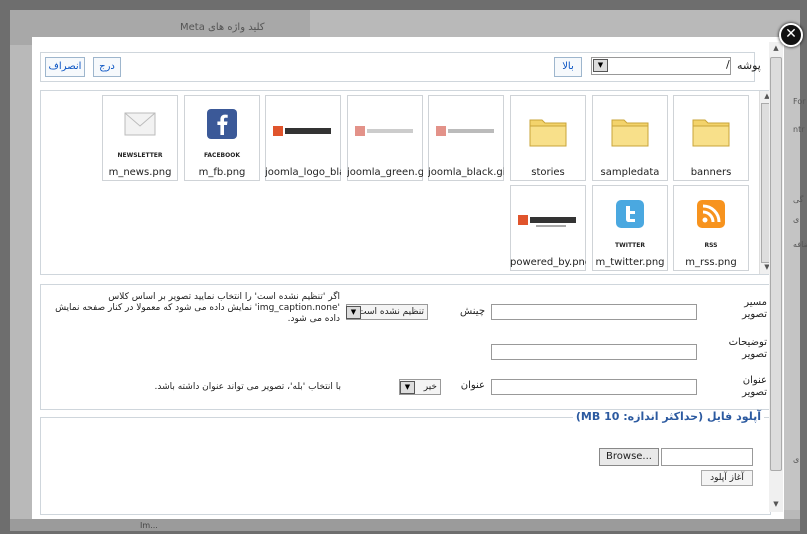  Describe the element at coordinates (472, 385) in the screenshot. I see `image-caption-label: عنوان` at that location.